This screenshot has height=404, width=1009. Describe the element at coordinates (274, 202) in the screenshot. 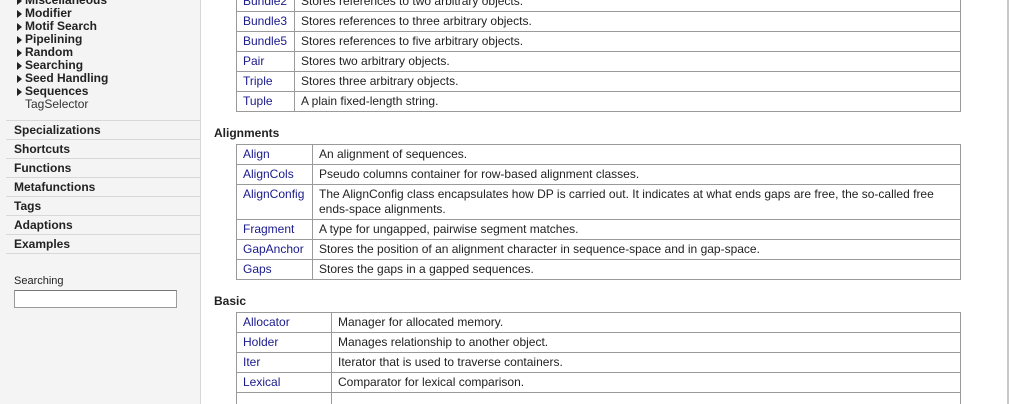

I see `class-name-cell: AlignConfig` at that location.